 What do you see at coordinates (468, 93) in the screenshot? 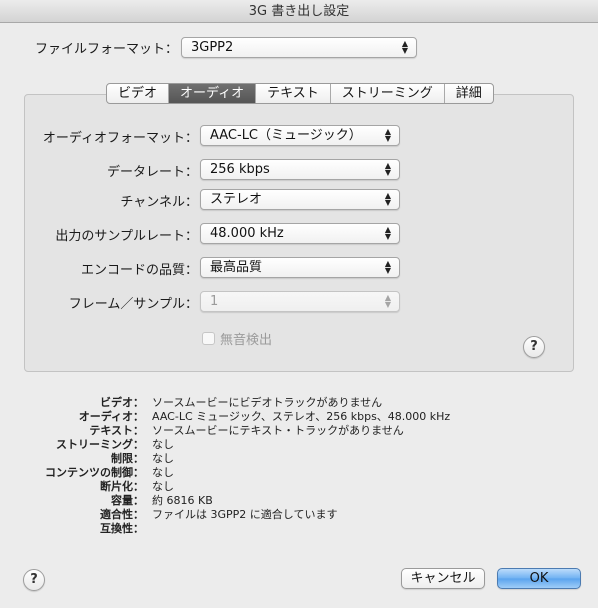
I see `tab-details: 詳細` at bounding box center [468, 93].